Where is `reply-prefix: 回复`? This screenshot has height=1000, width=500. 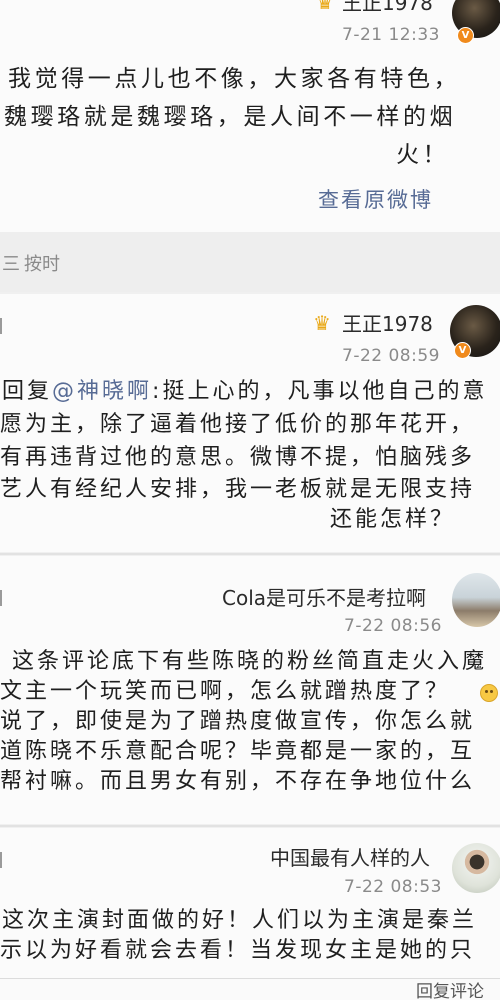
reply-prefix: 回复 is located at coordinates (27, 391).